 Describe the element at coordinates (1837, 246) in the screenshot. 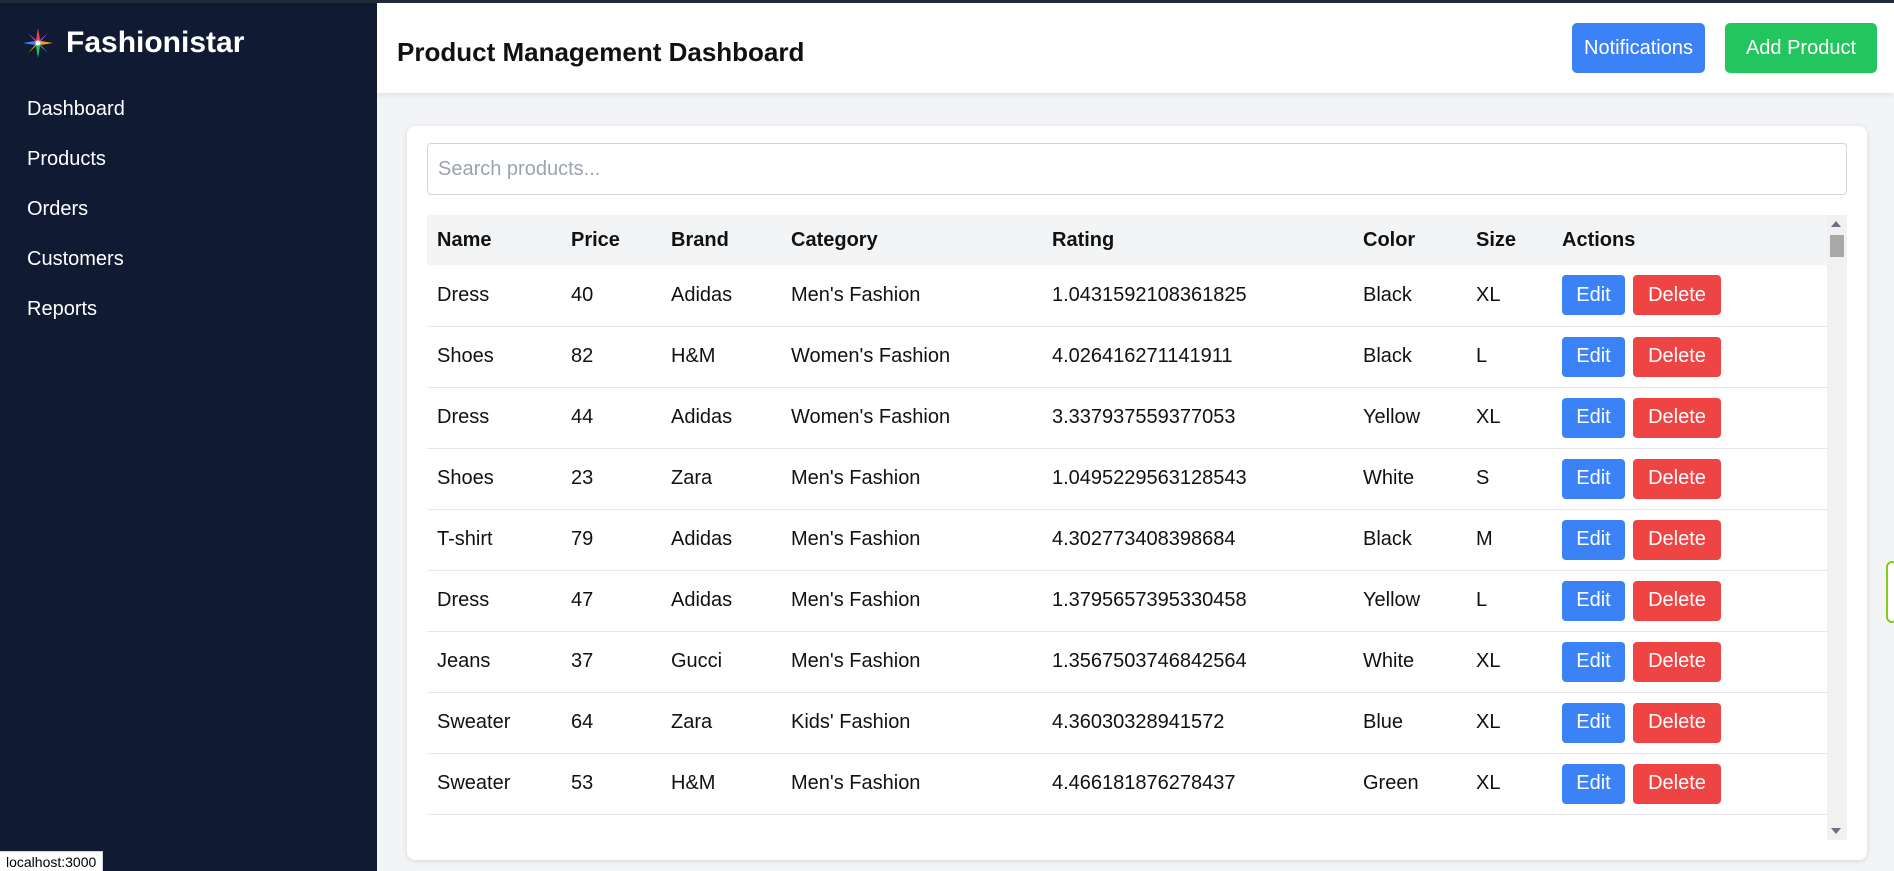

I see `scrollbar-thumb` at that location.